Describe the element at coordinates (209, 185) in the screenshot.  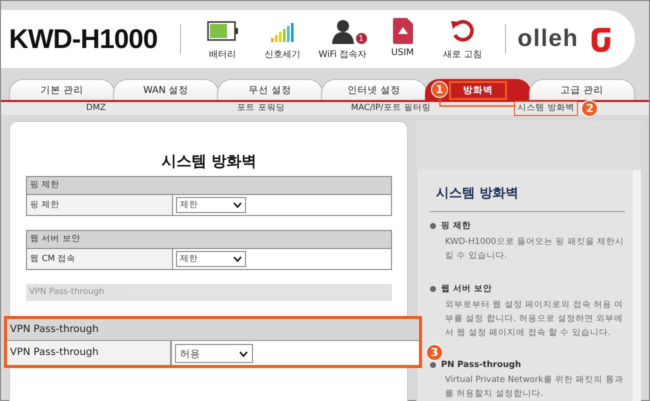
I see `section-header: 핑 제한` at that location.